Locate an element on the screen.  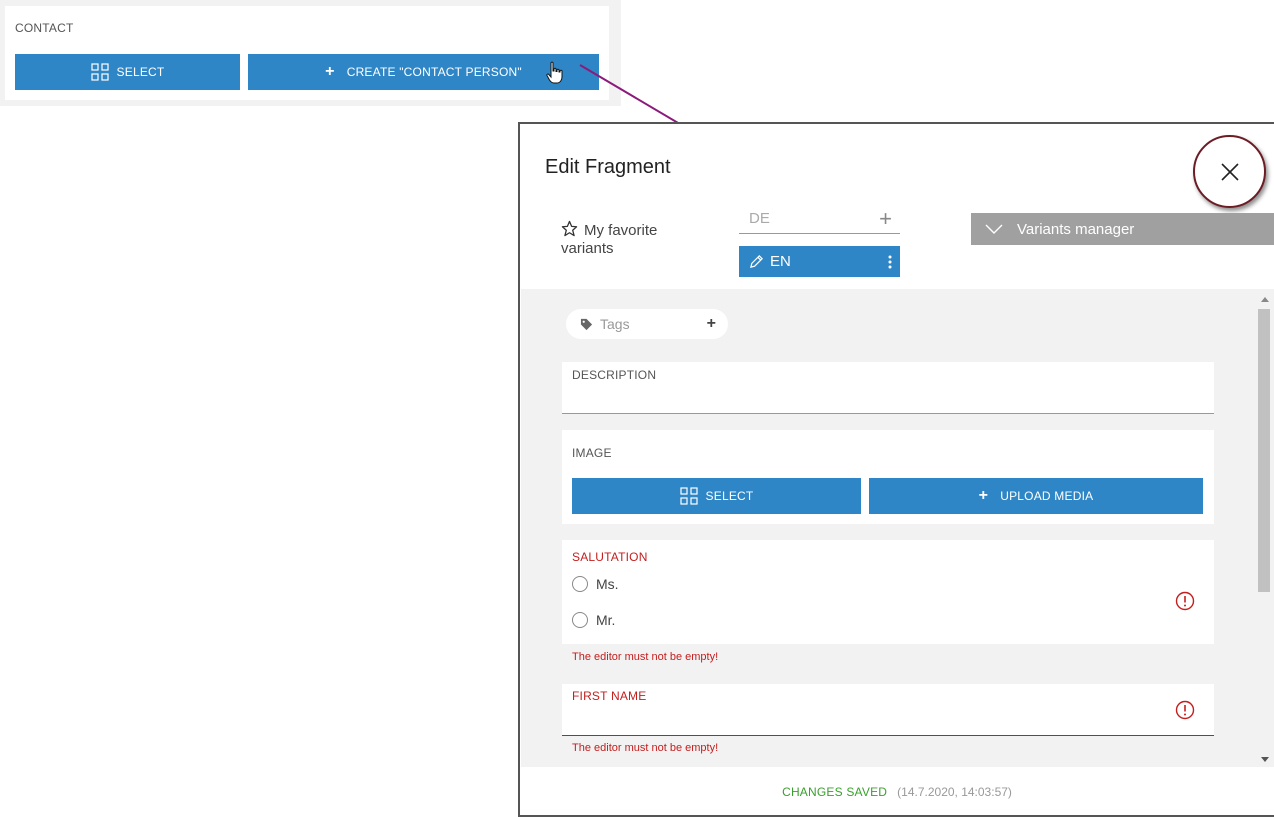
favorite-variants: My favorite variants is located at coordinates (626, 239).